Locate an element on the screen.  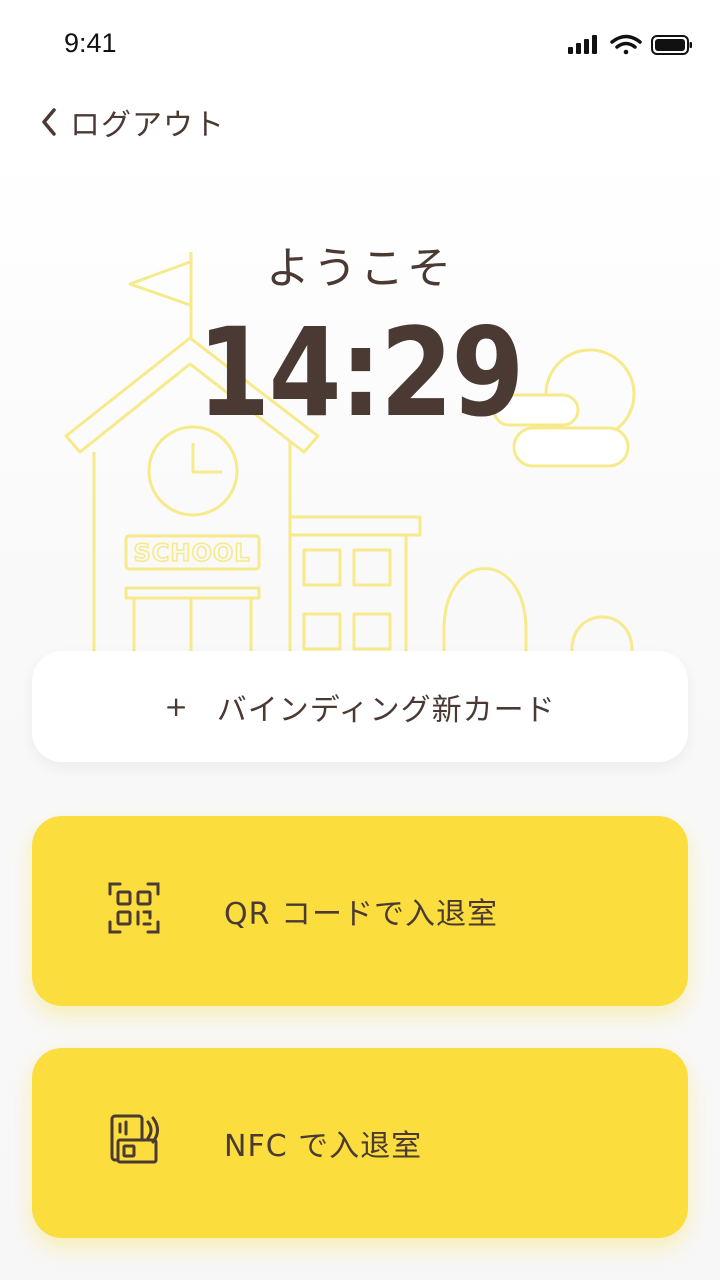
signal-icon is located at coordinates (582, 44).